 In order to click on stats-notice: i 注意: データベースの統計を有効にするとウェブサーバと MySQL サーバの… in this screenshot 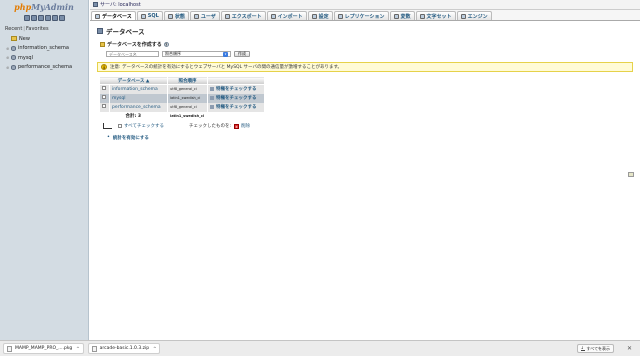, I will do `click(365, 67)`.